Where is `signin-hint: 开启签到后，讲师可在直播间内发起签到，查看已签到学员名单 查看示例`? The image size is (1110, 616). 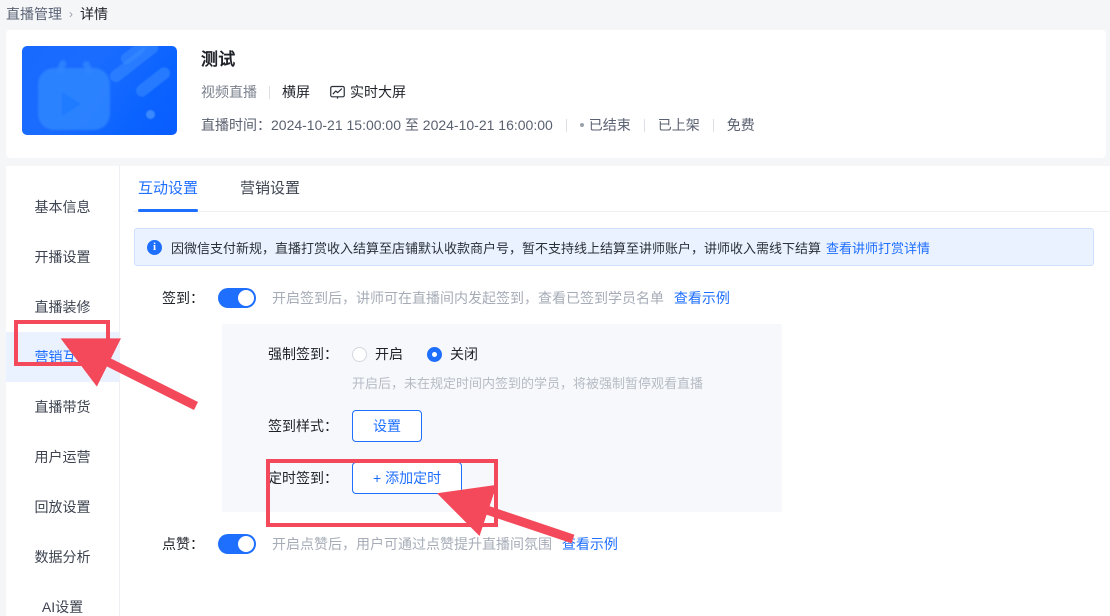
signin-hint: 开启签到后，讲师可在直播间内发起签到，查看已签到学员名单 查看示例 is located at coordinates (501, 298).